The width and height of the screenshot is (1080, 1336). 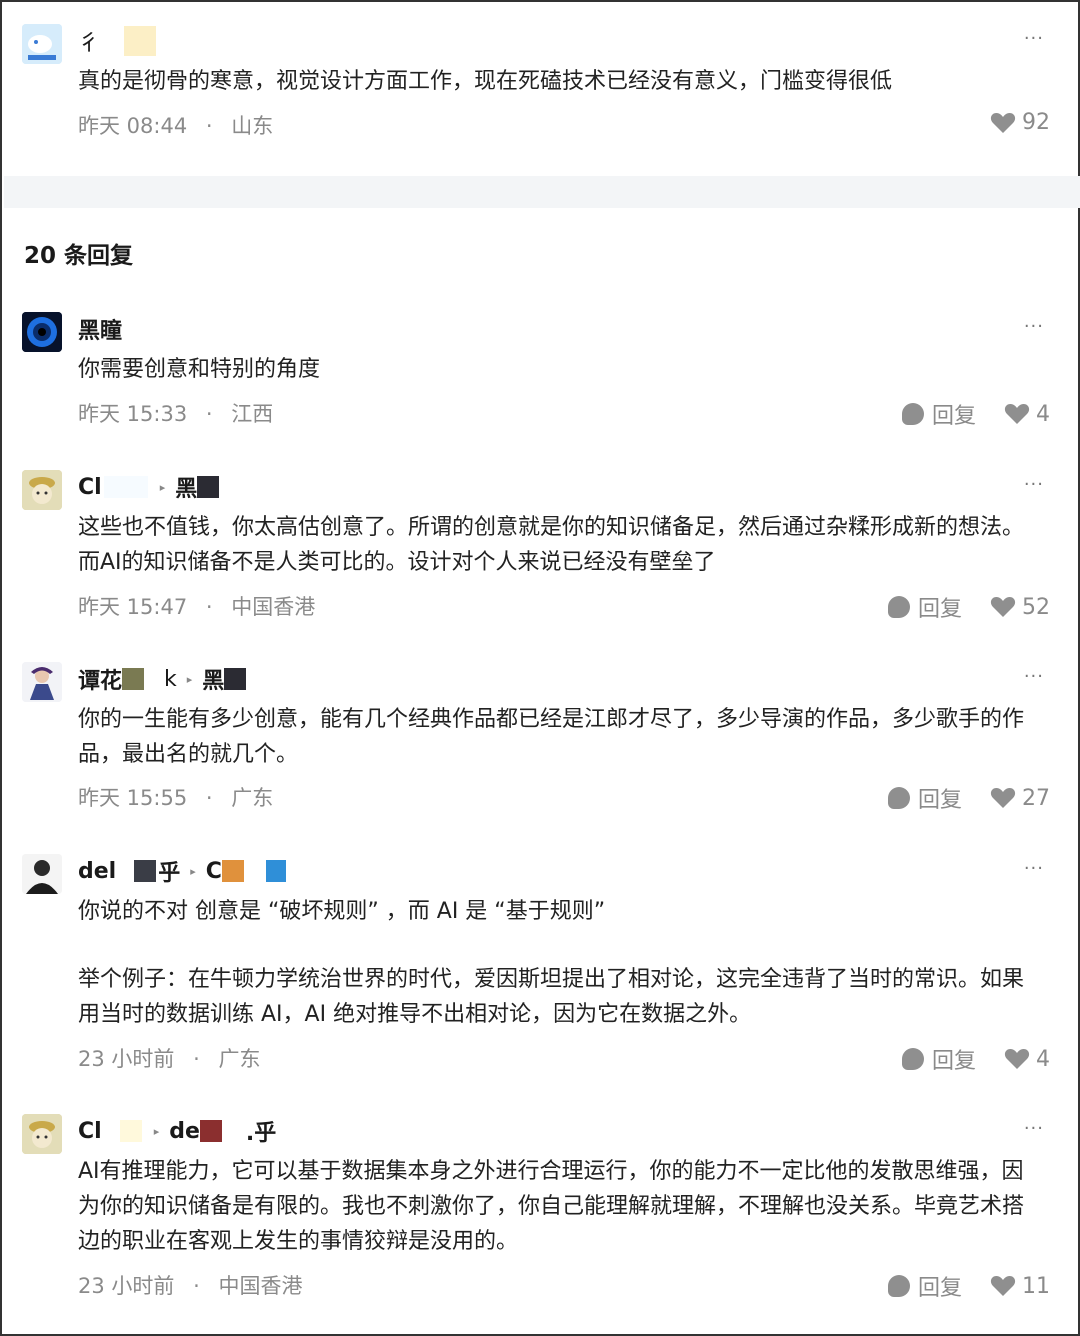 What do you see at coordinates (133, 414) in the screenshot?
I see `comment-time: 昨天 15:33` at bounding box center [133, 414].